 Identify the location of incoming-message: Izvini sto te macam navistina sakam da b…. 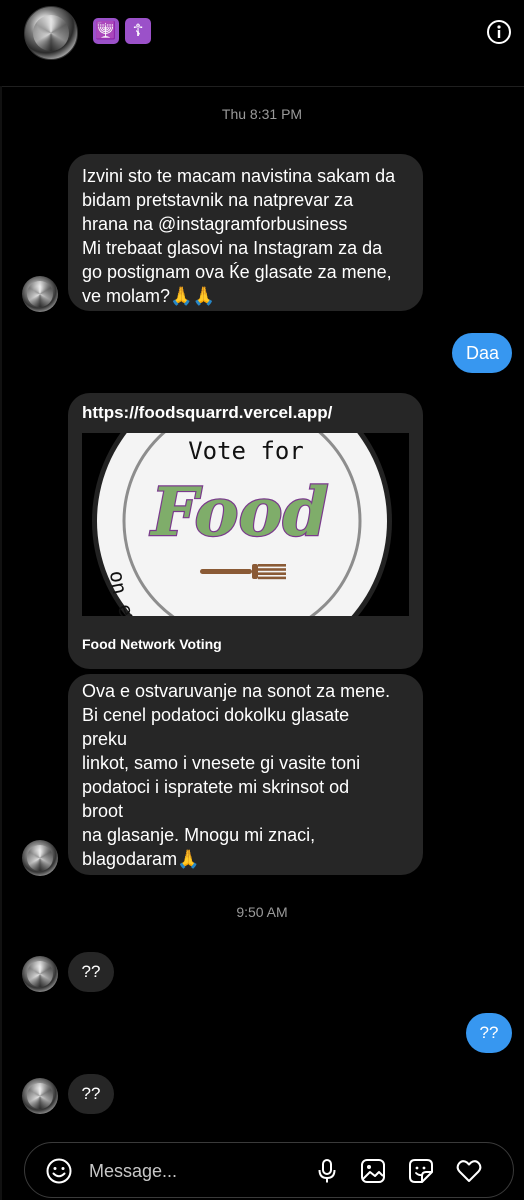
(245, 232).